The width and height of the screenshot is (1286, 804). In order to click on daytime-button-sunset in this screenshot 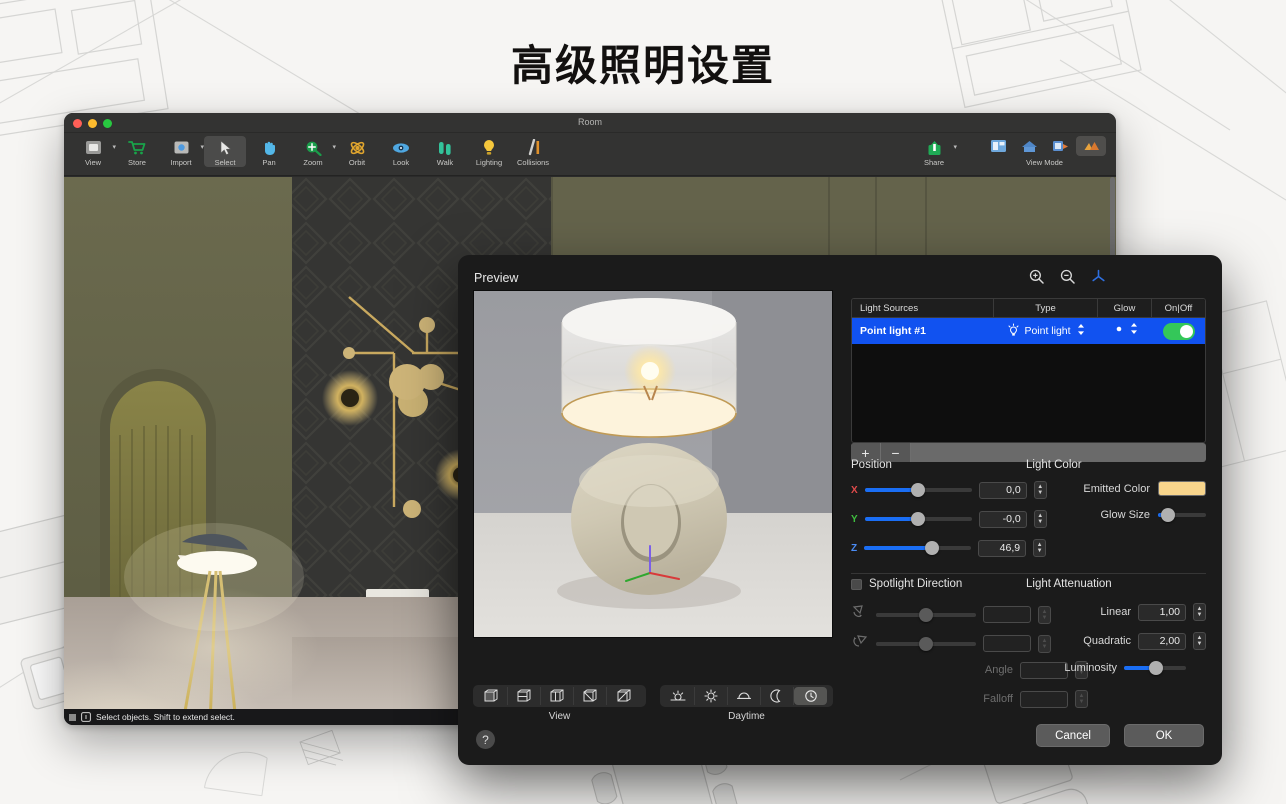, I will do `click(744, 696)`.